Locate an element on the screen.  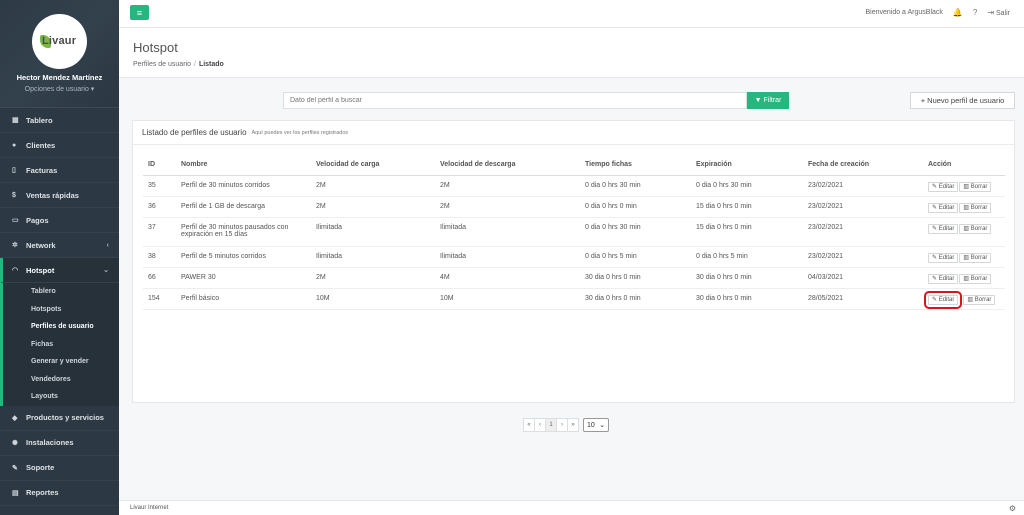
per-page-select: 10 ⌄ is located at coordinates (596, 425).